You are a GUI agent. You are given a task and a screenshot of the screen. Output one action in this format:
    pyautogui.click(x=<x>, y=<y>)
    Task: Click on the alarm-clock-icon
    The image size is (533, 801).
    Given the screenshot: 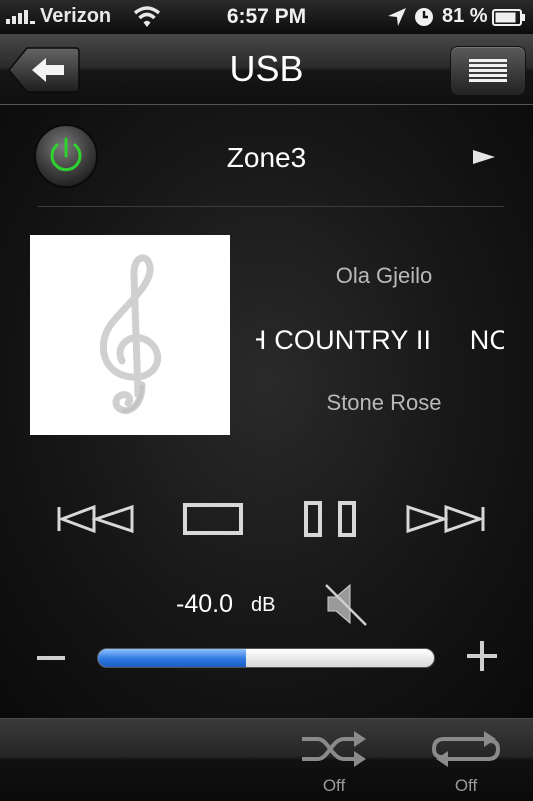 What is the action you would take?
    pyautogui.click(x=424, y=17)
    